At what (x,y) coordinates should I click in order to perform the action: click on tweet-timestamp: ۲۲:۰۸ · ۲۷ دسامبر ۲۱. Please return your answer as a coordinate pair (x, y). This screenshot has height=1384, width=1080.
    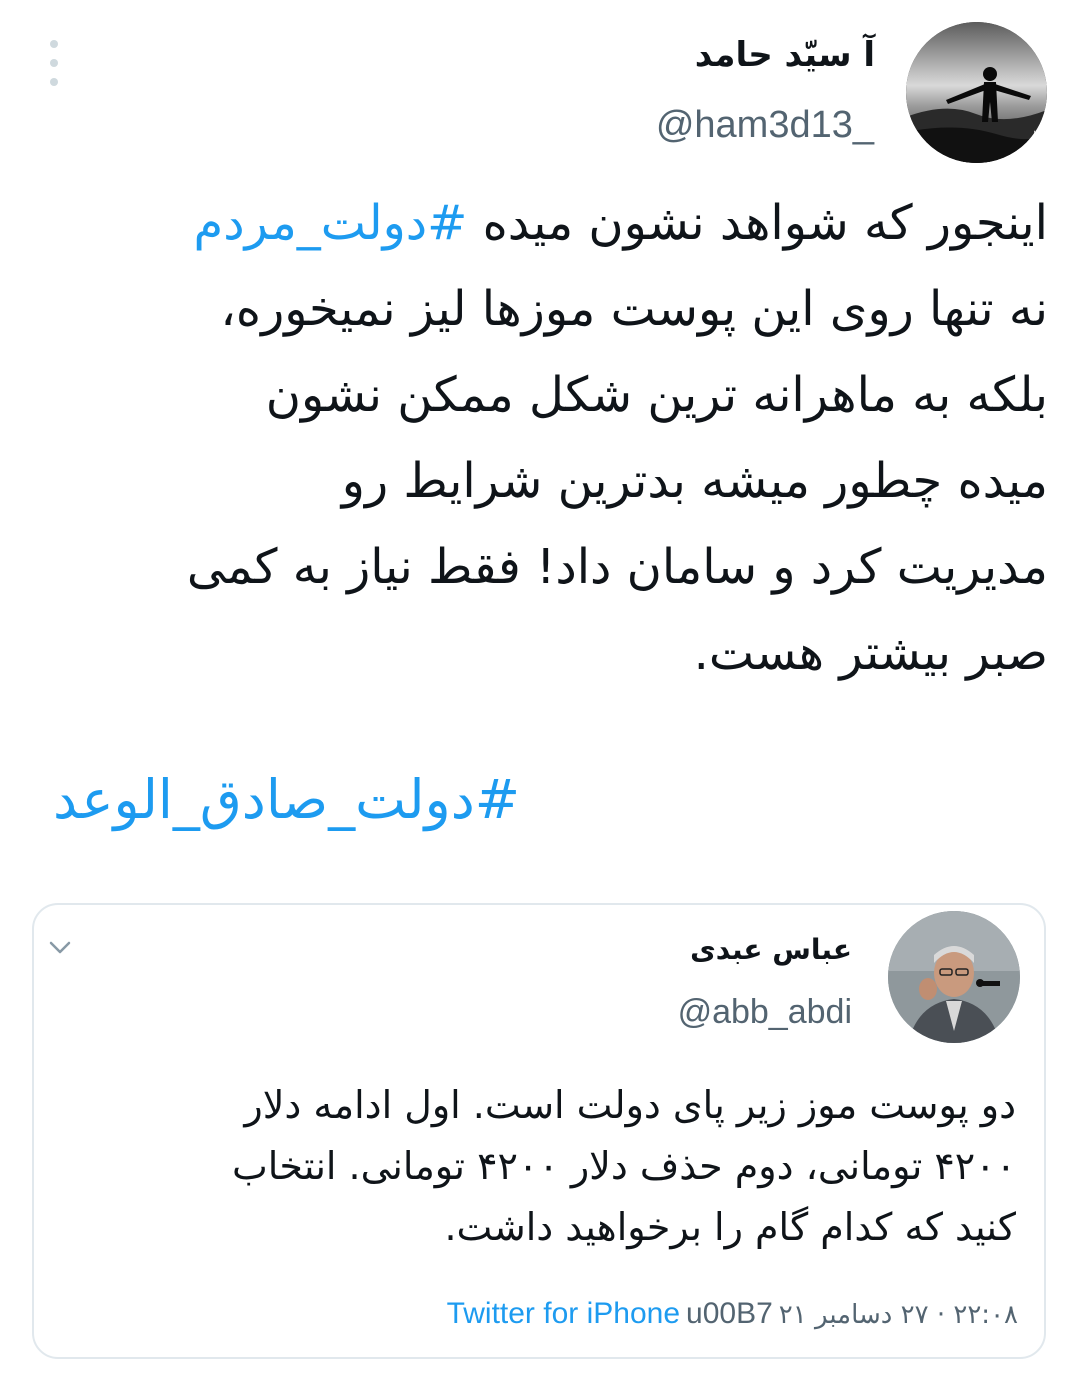
    Looking at the image, I should click on (898, 1315).